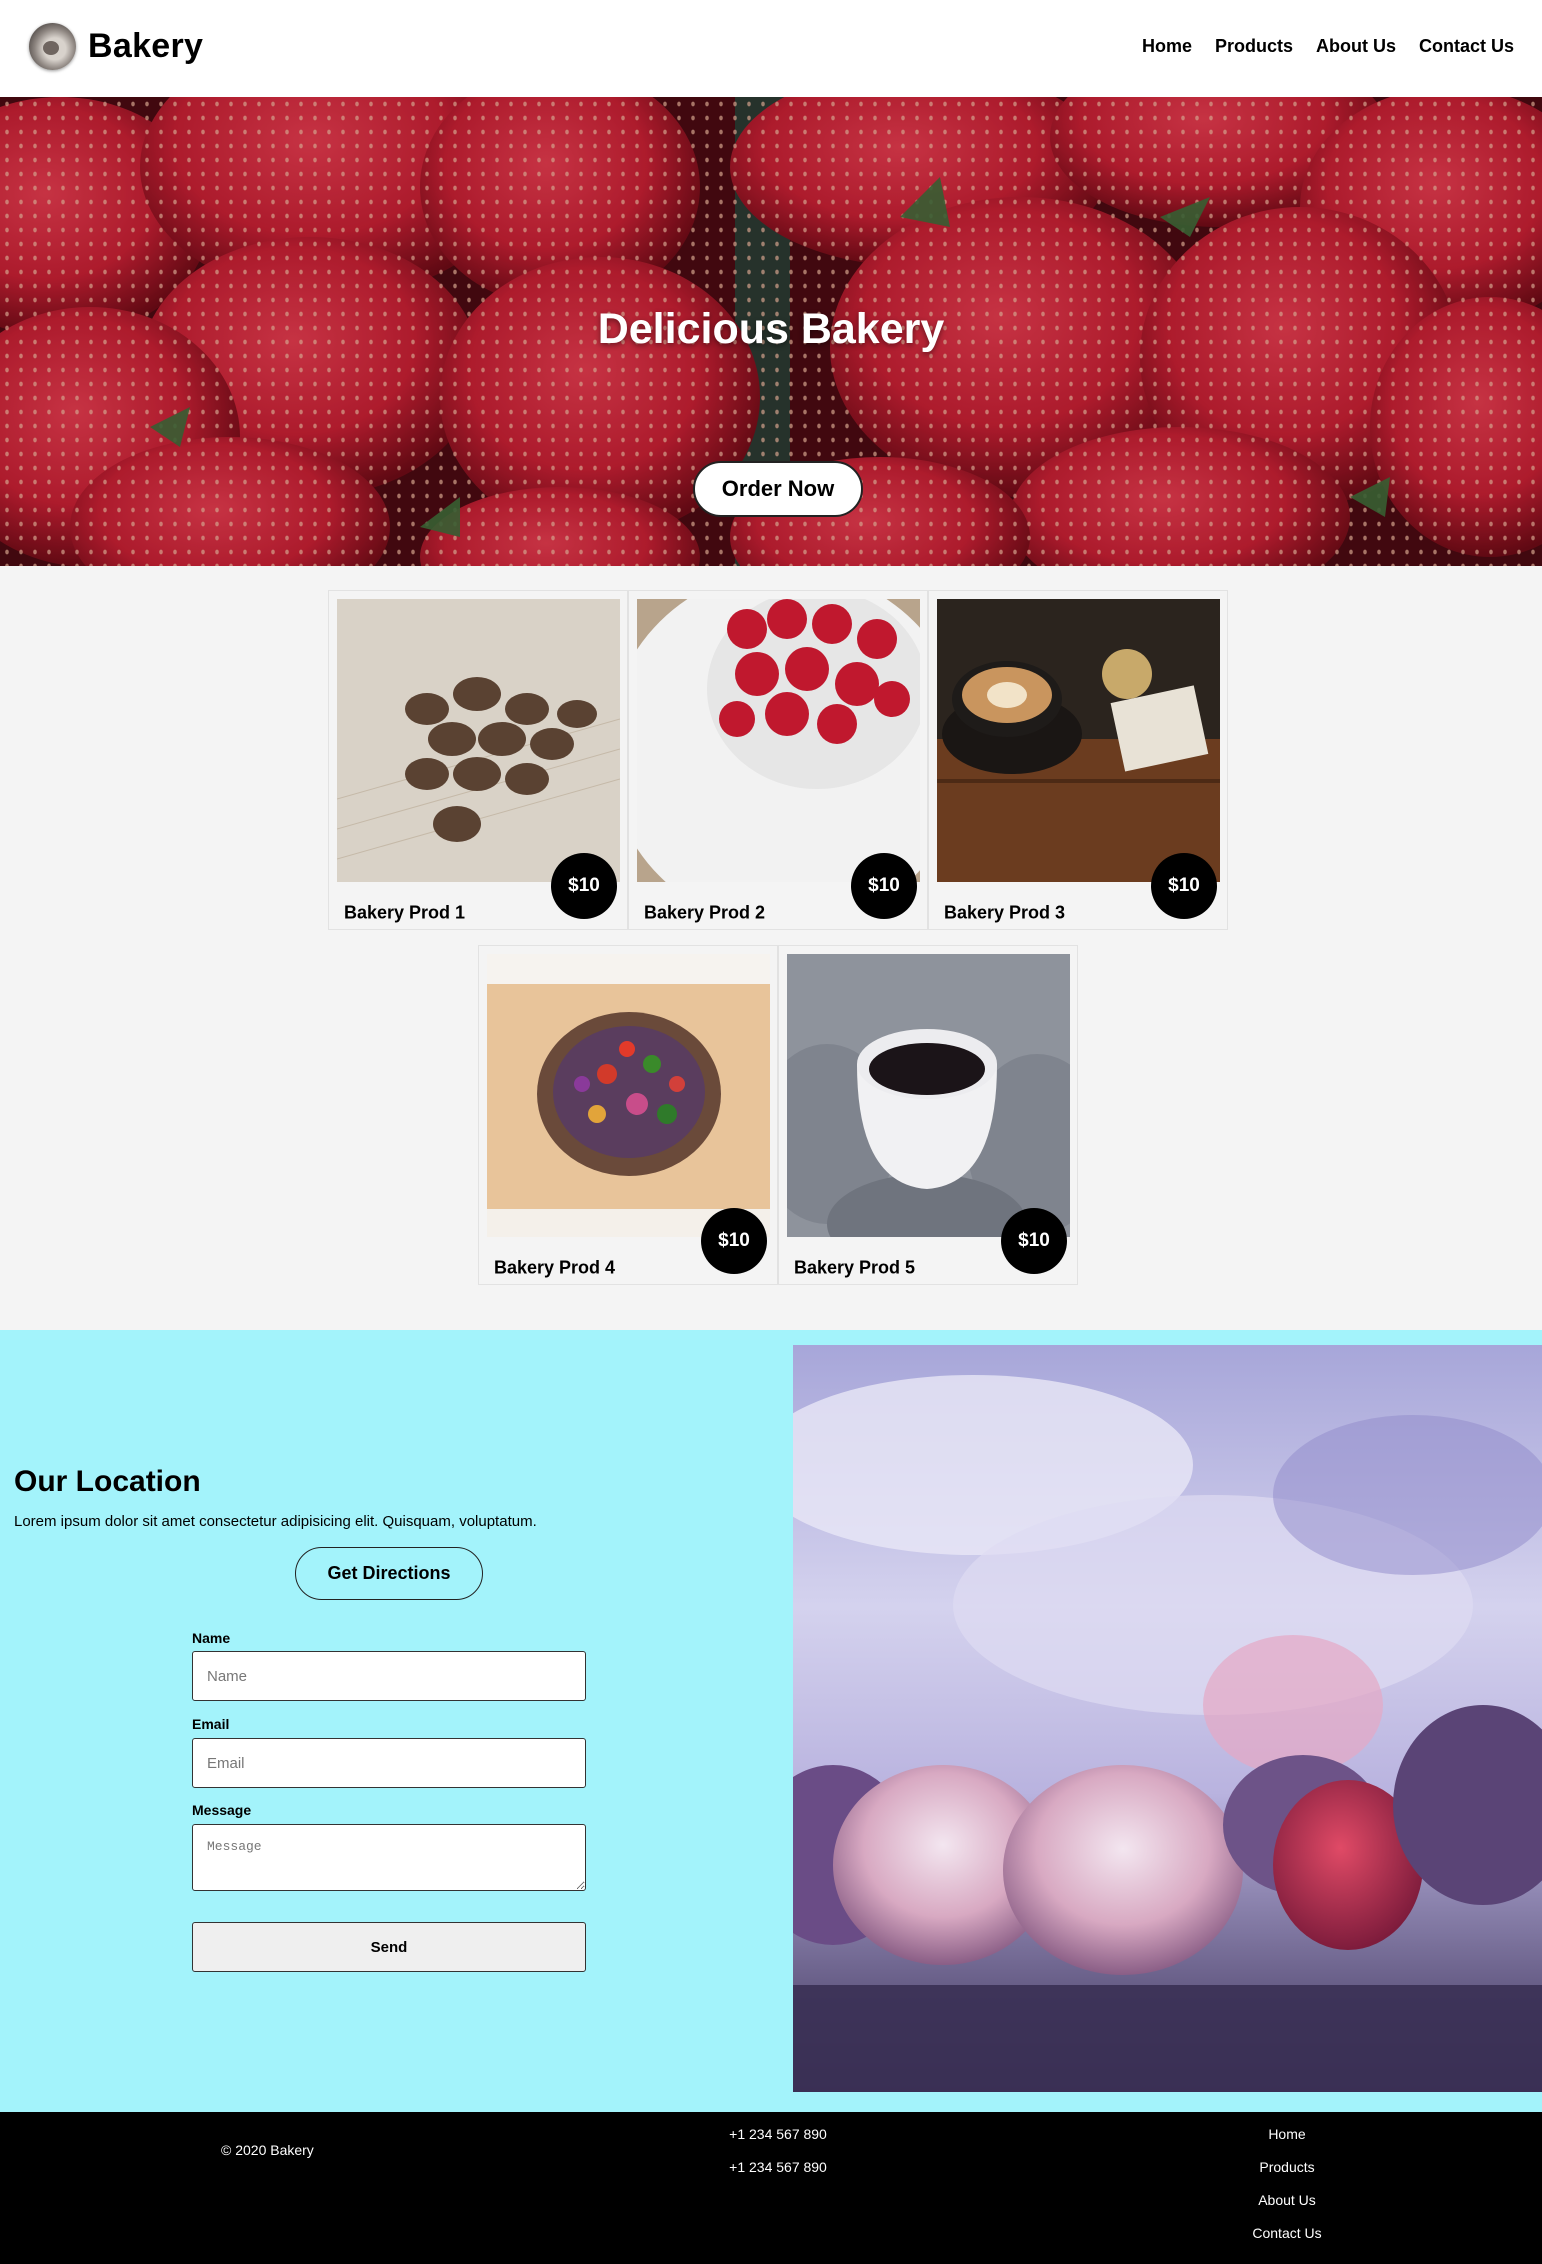 The width and height of the screenshot is (1542, 2264). What do you see at coordinates (478, 740) in the screenshot?
I see `product-image-coffee-beans` at bounding box center [478, 740].